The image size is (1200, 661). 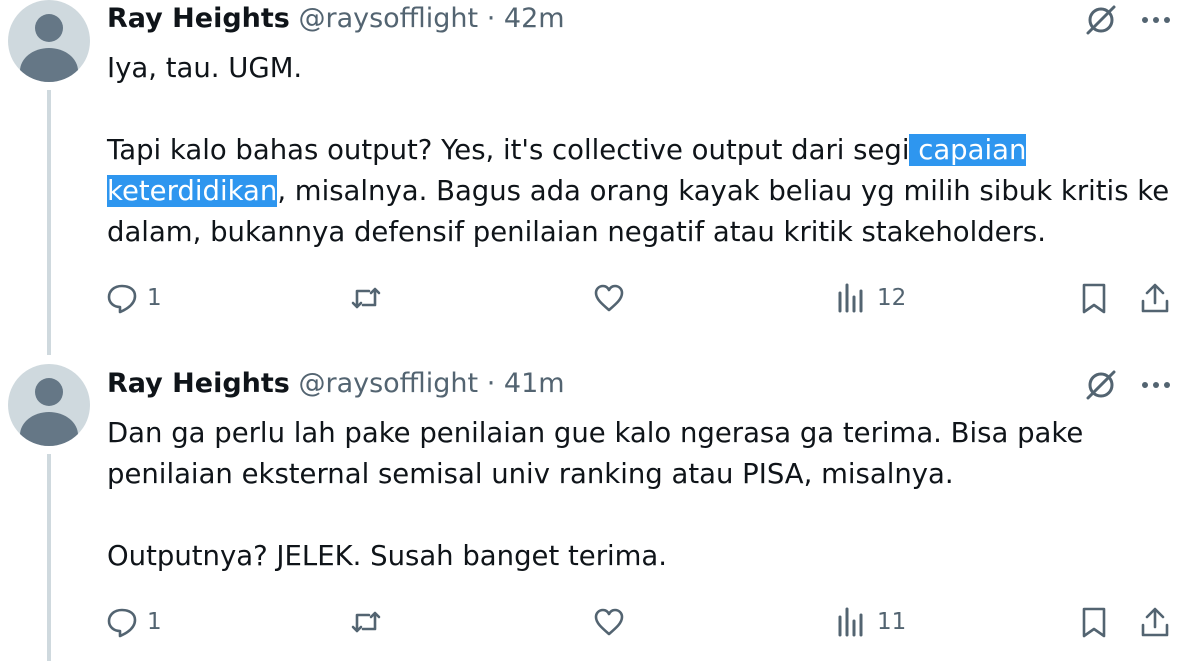 I want to click on view-count: 12, so click(x=892, y=298).